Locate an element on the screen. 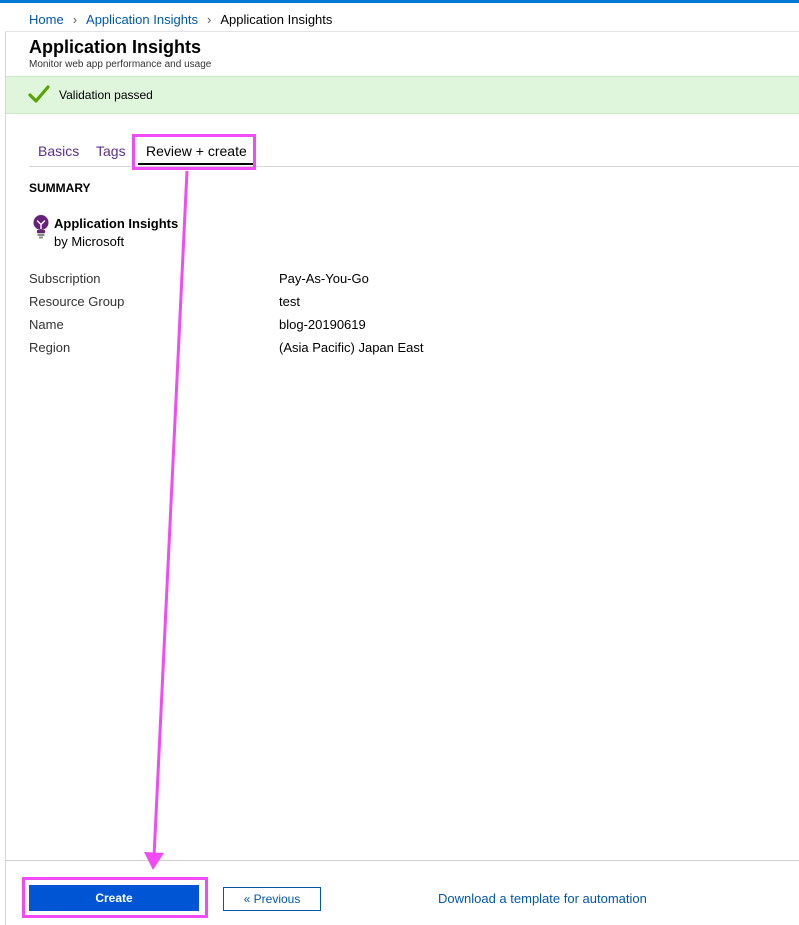 The width and height of the screenshot is (799, 925). breadcrumb-current: Application Insights is located at coordinates (276, 19).